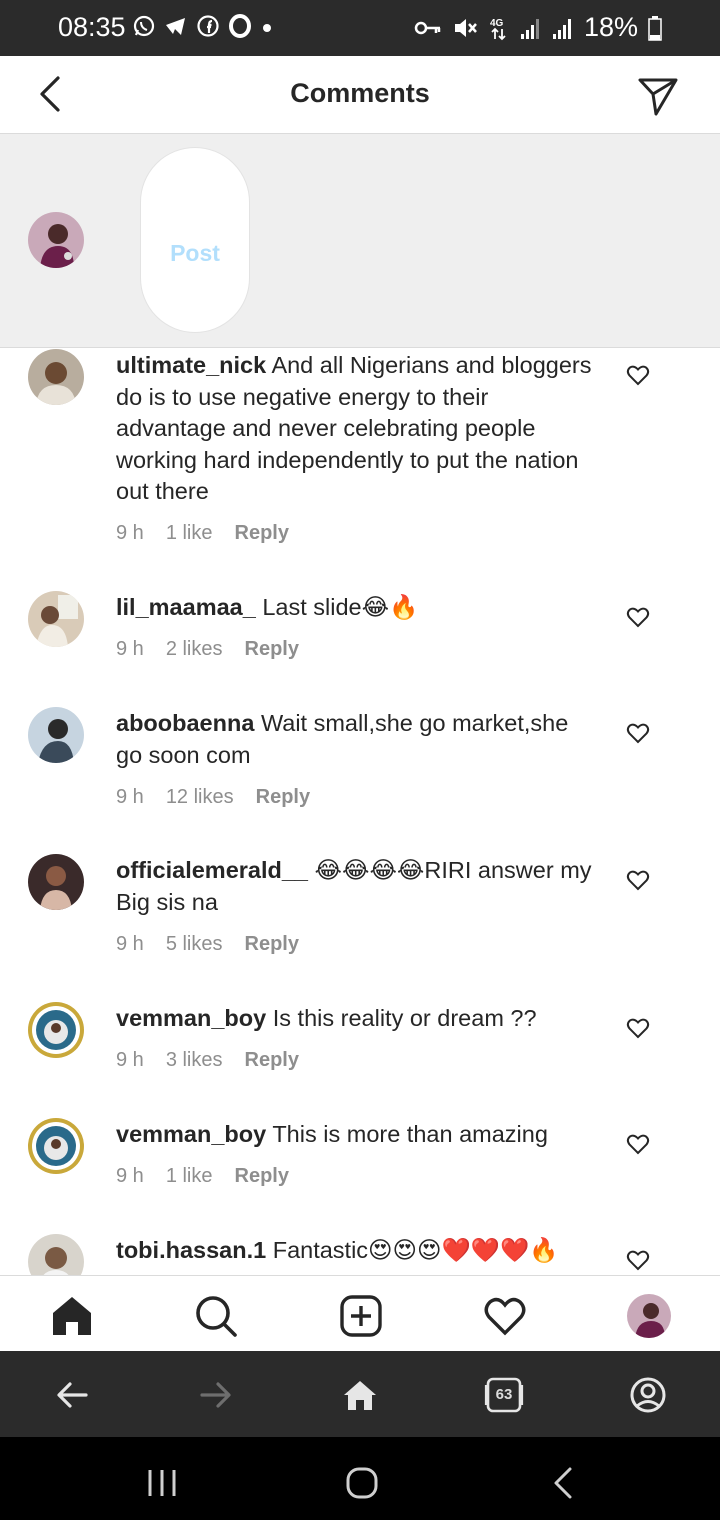 The height and width of the screenshot is (1520, 720). I want to click on battery-icon, so click(655, 28).